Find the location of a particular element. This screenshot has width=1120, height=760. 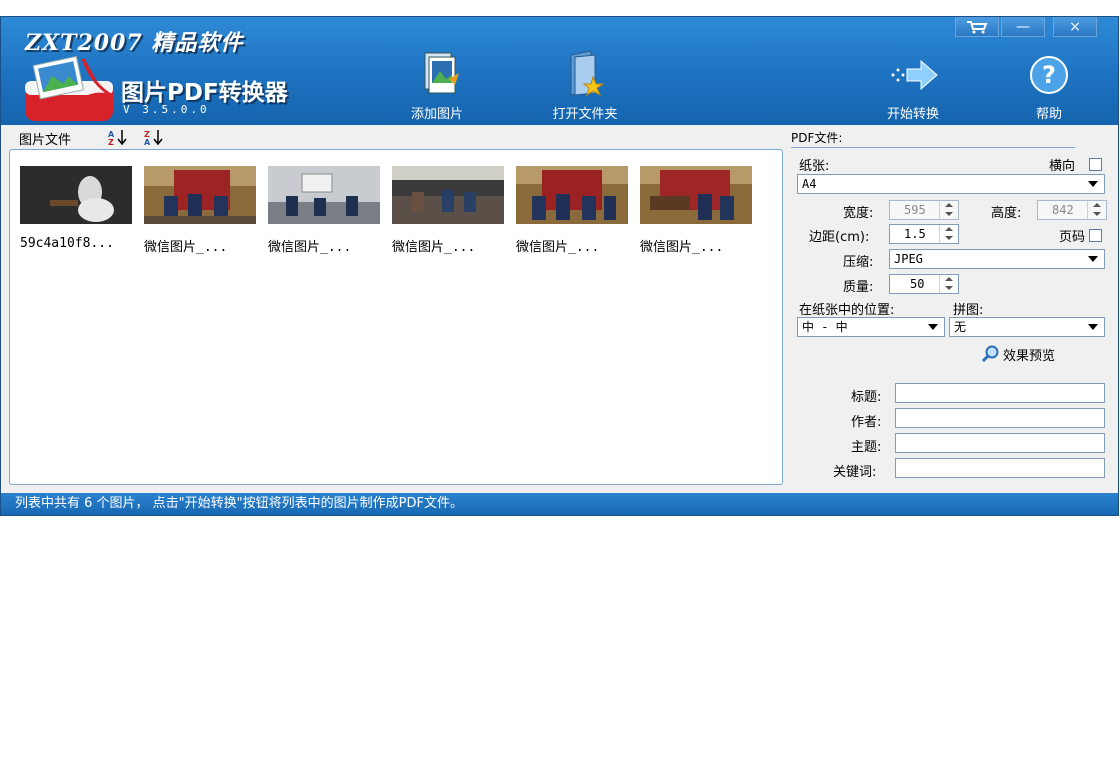

add-image-icon is located at coordinates (441, 73).